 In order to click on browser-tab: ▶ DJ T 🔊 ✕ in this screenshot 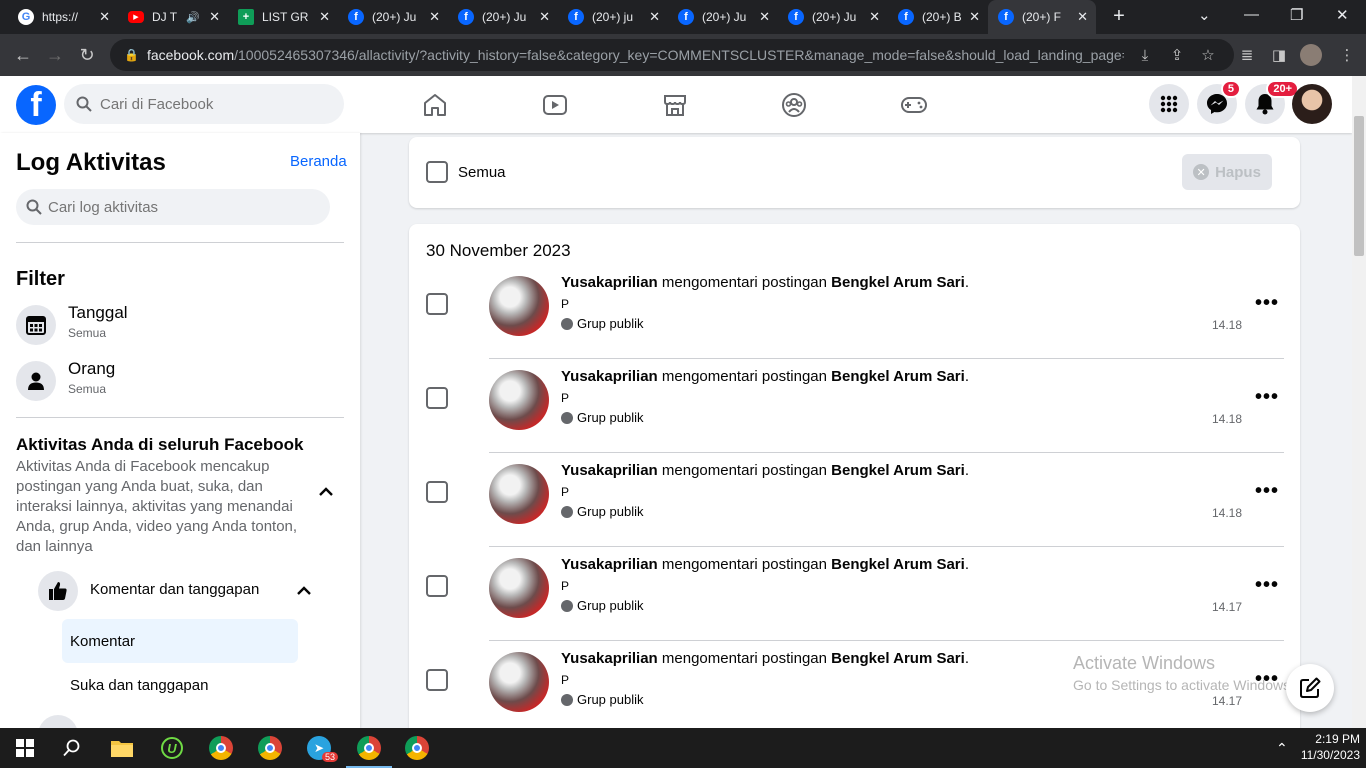, I will do `click(173, 17)`.